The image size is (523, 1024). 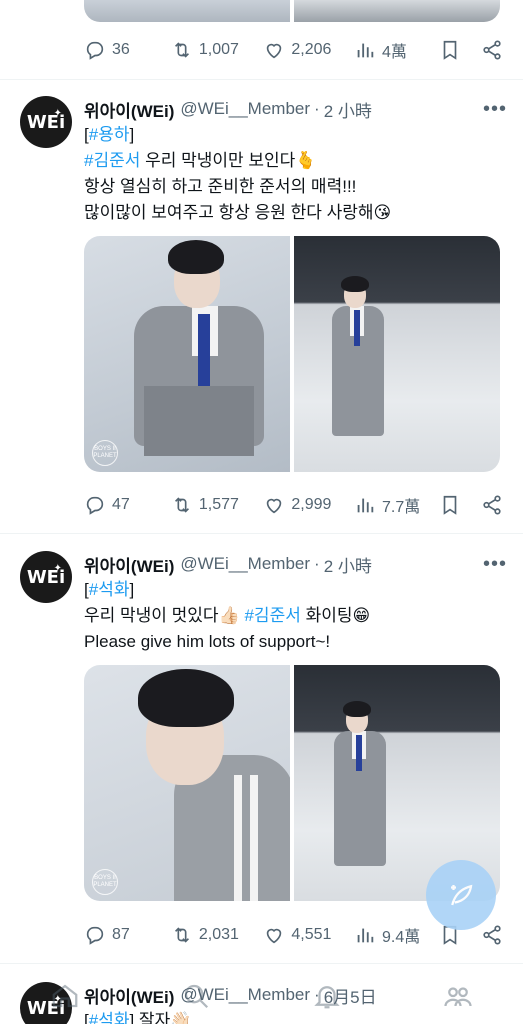 I want to click on tweet-1-actions: 47 1,577 2,999 7.7萬, so click(x=261, y=505).